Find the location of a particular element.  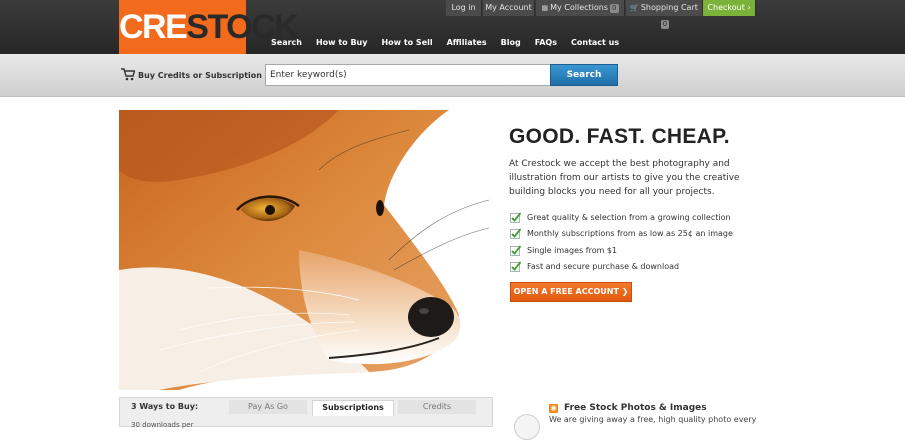

grid-icon: ▦ is located at coordinates (545, 8).